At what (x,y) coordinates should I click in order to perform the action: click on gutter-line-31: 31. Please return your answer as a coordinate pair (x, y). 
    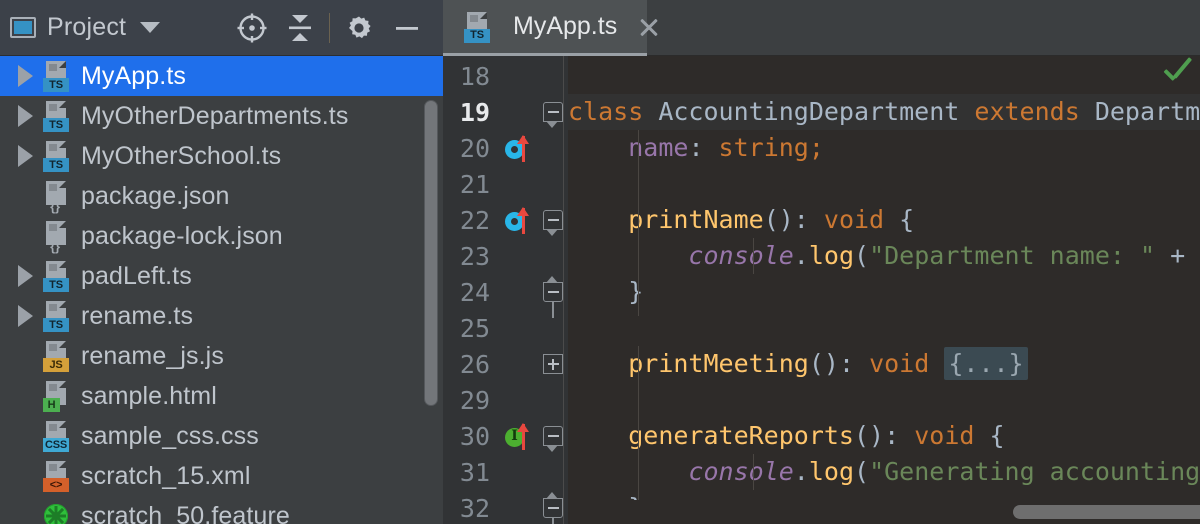
    Looking at the image, I should click on (505, 472).